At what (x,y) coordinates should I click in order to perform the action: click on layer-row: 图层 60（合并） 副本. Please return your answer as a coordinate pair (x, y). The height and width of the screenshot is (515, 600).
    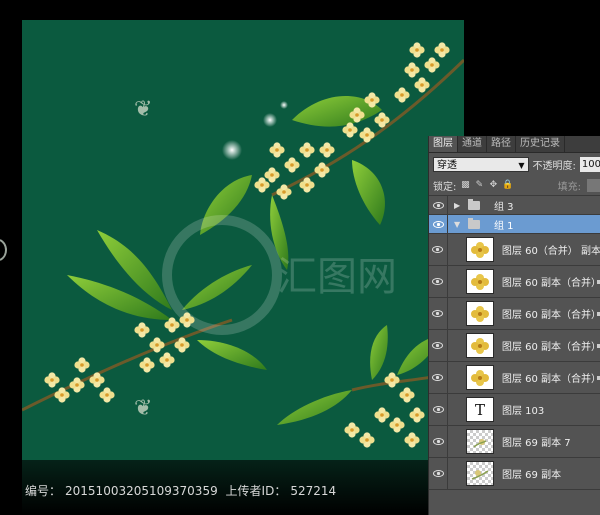
    Looking at the image, I should click on (514, 250).